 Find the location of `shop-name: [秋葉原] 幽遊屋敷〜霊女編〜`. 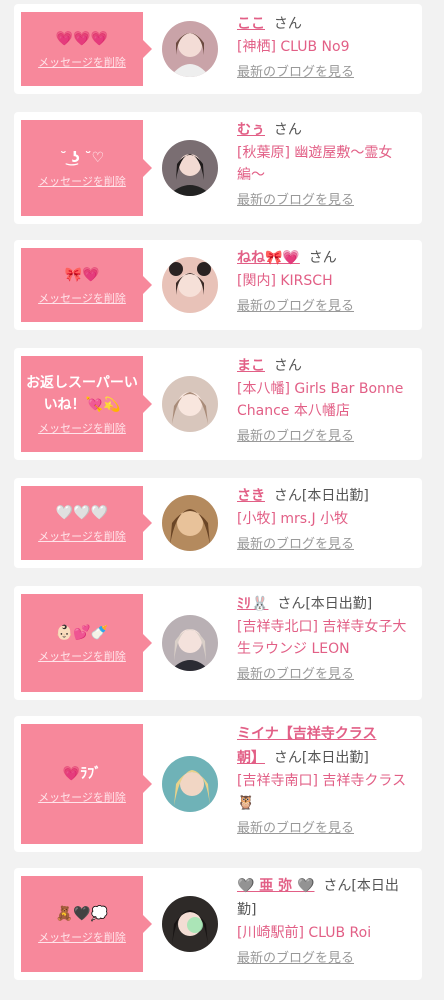

shop-name: [秋葉原] 幽遊屋敷〜霊女編〜 is located at coordinates (327, 164).